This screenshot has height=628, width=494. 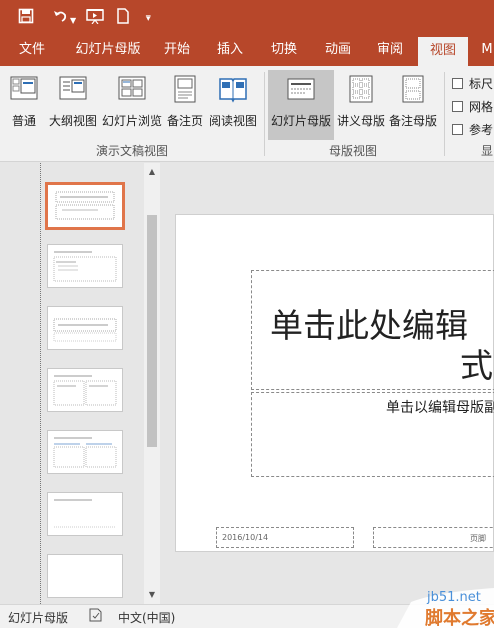 I want to click on normal-view-icon, so click(x=24, y=88).